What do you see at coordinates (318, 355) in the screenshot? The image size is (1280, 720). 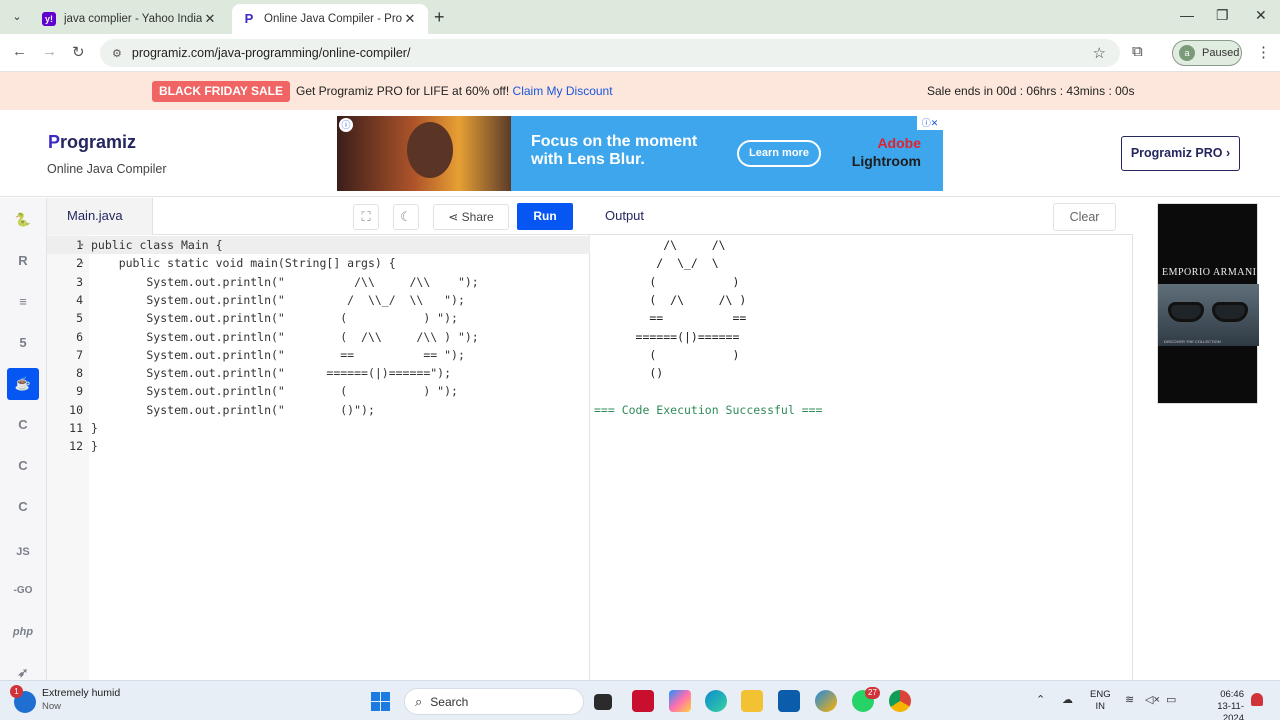 I see `code-line: 7 System.out.println(" == == ");` at bounding box center [318, 355].